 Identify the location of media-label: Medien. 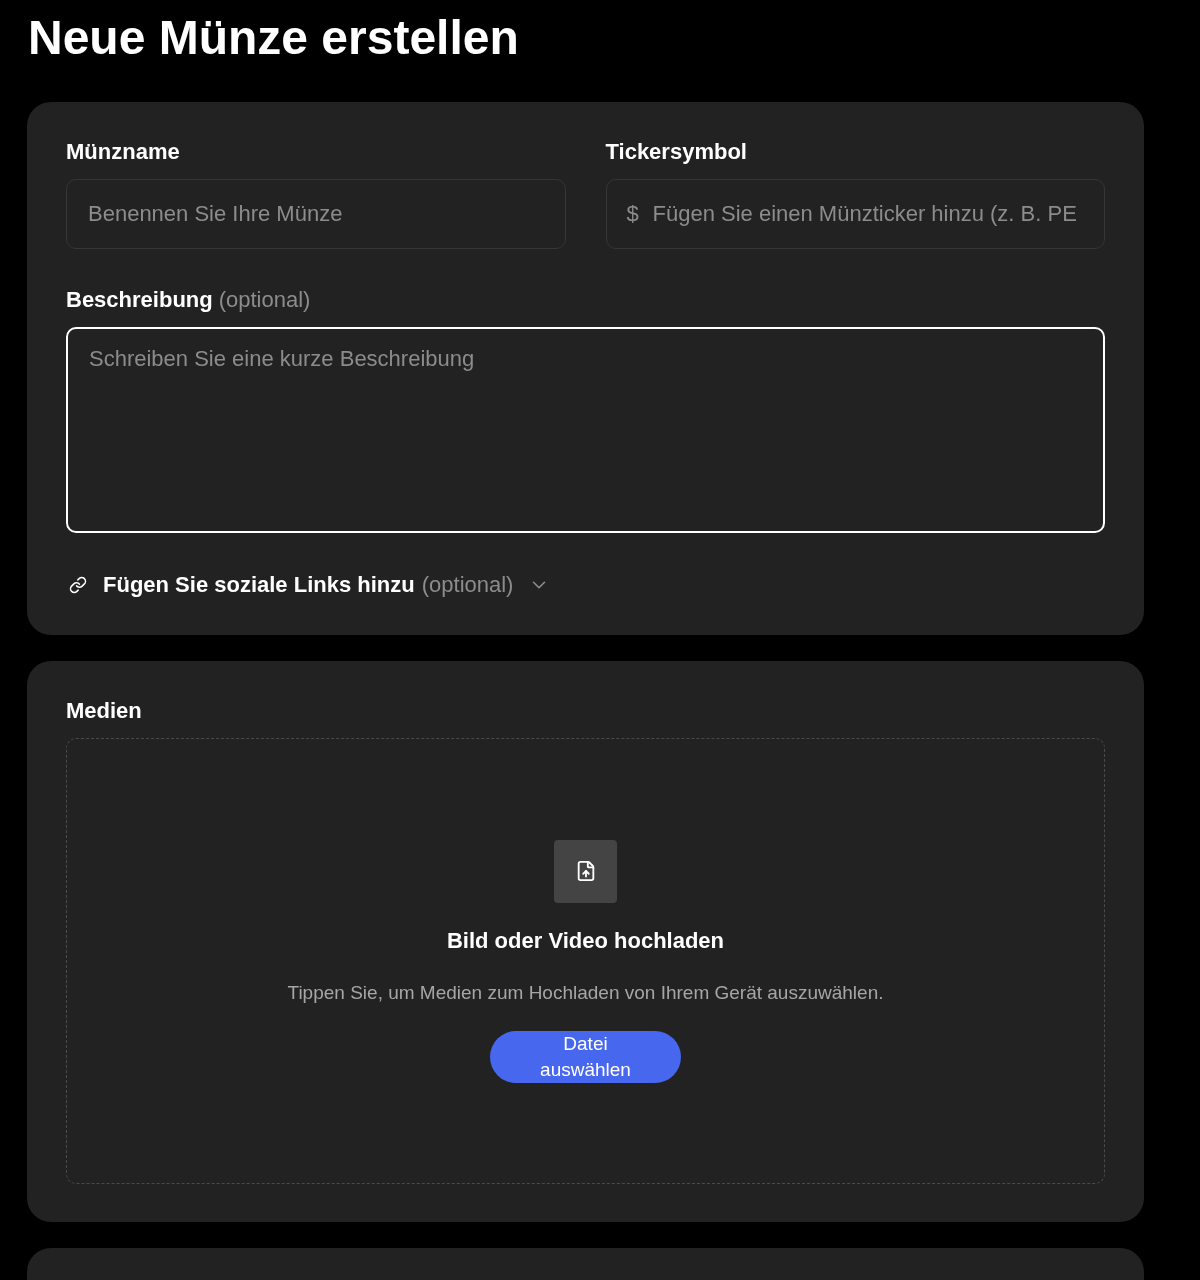
(104, 711).